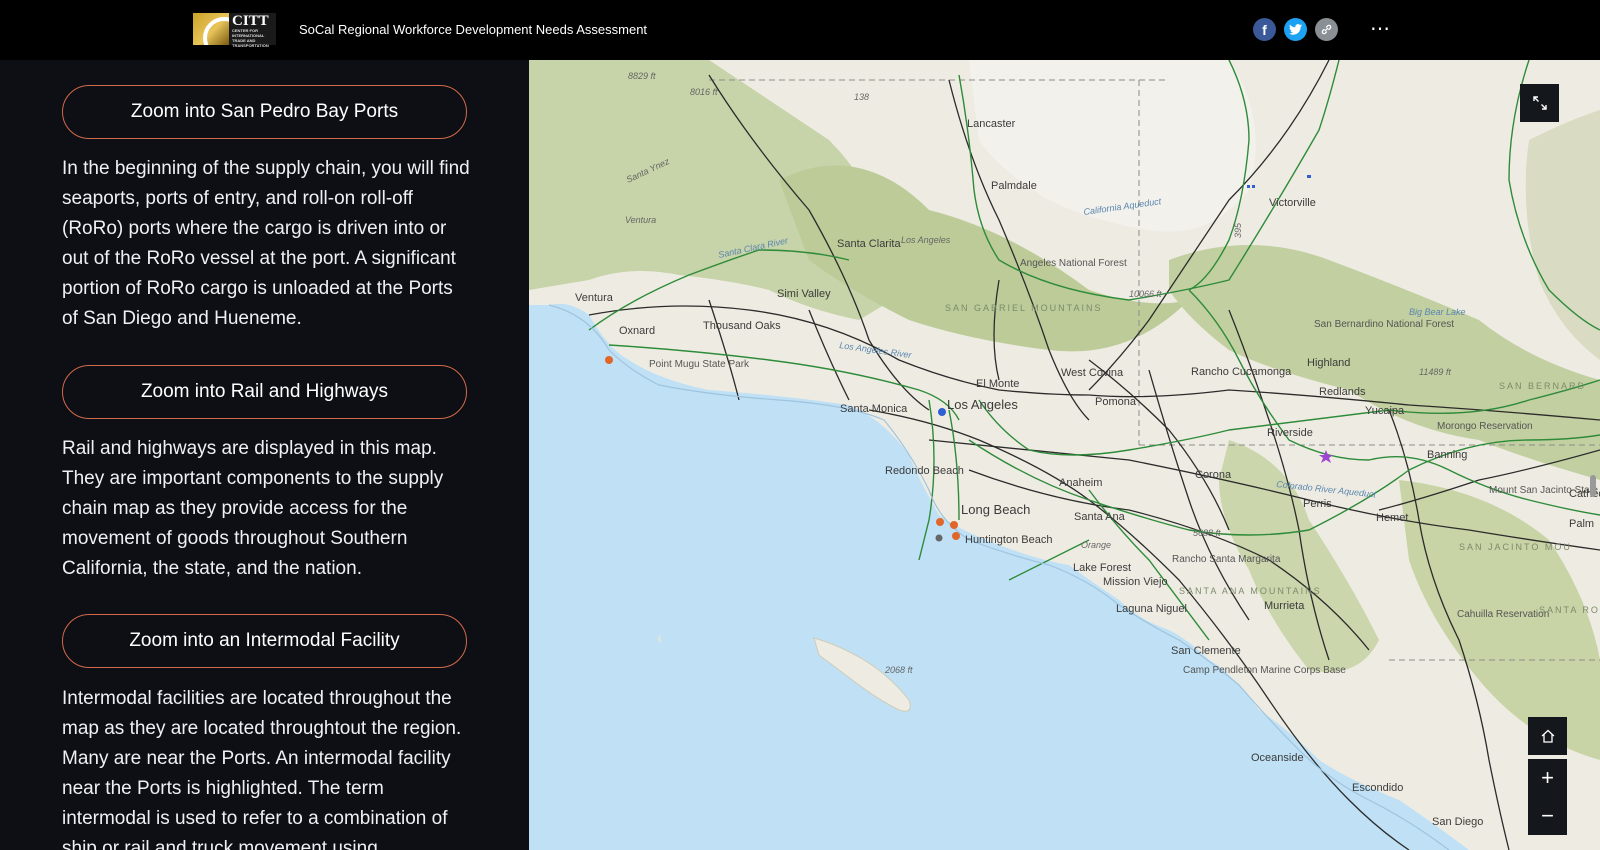 This screenshot has height=850, width=1600. I want to click on small-island, so click(659, 639).